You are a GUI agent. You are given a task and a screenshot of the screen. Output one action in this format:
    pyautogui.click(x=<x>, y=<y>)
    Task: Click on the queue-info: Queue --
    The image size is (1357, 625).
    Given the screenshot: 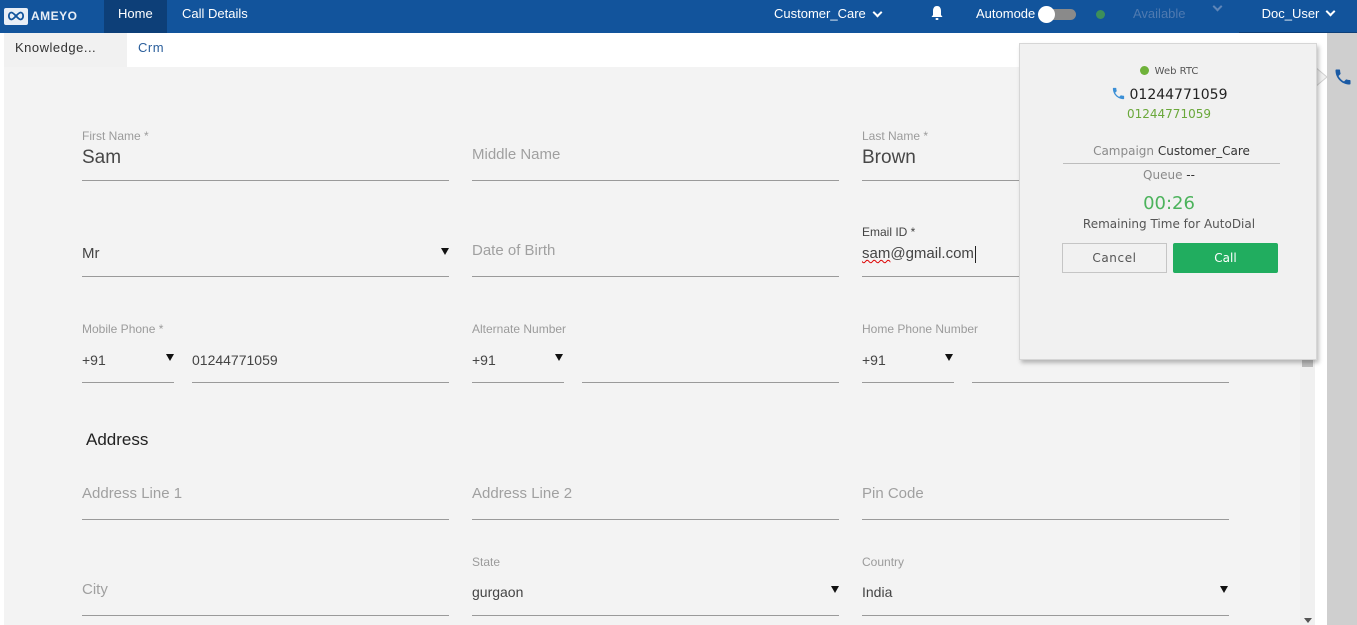 What is the action you would take?
    pyautogui.click(x=1169, y=175)
    